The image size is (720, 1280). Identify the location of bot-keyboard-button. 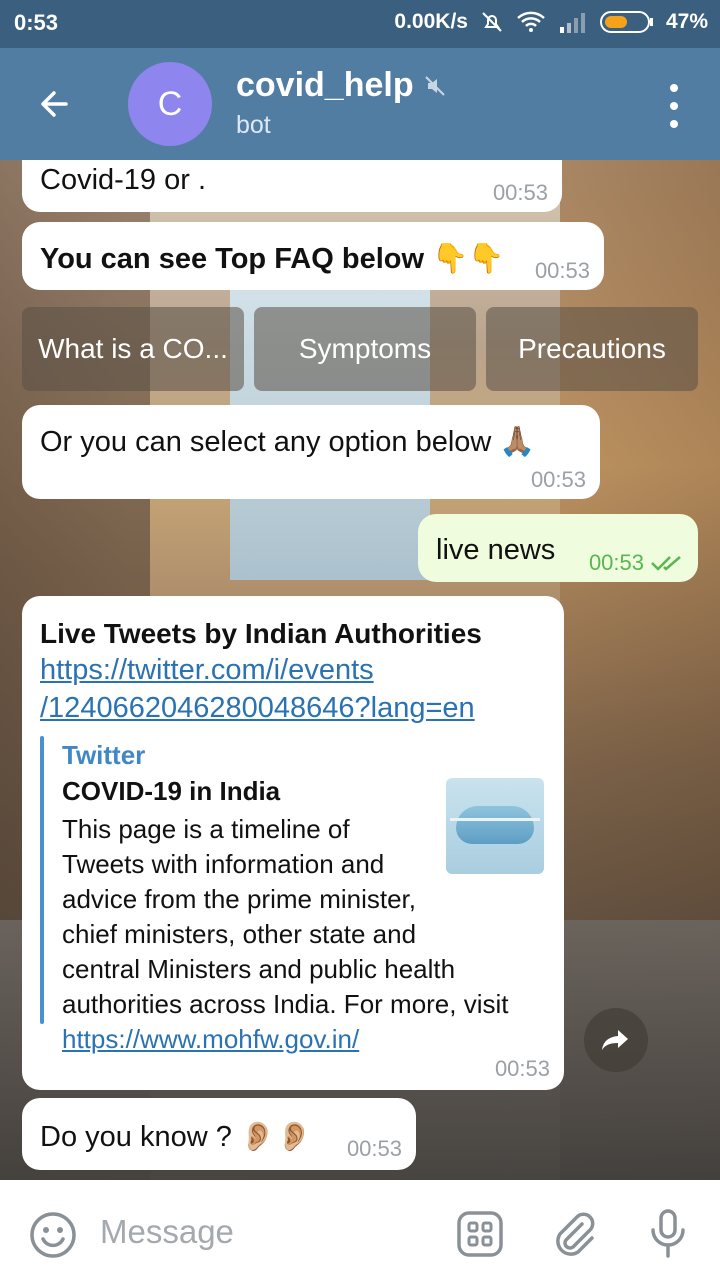
(480, 1234).